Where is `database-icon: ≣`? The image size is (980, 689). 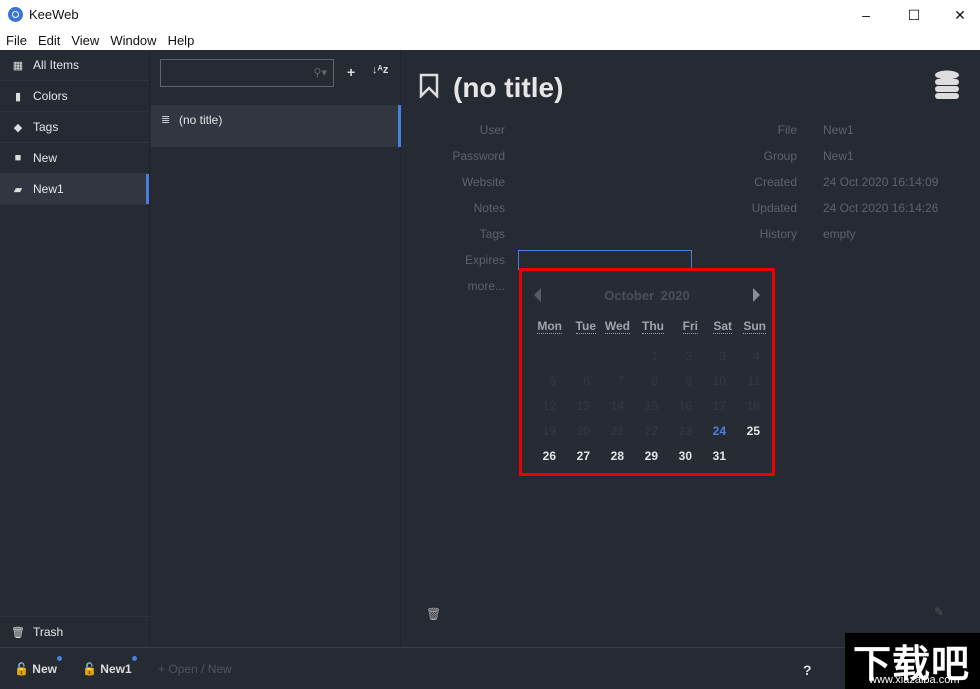 database-icon: ≣ is located at coordinates (166, 120).